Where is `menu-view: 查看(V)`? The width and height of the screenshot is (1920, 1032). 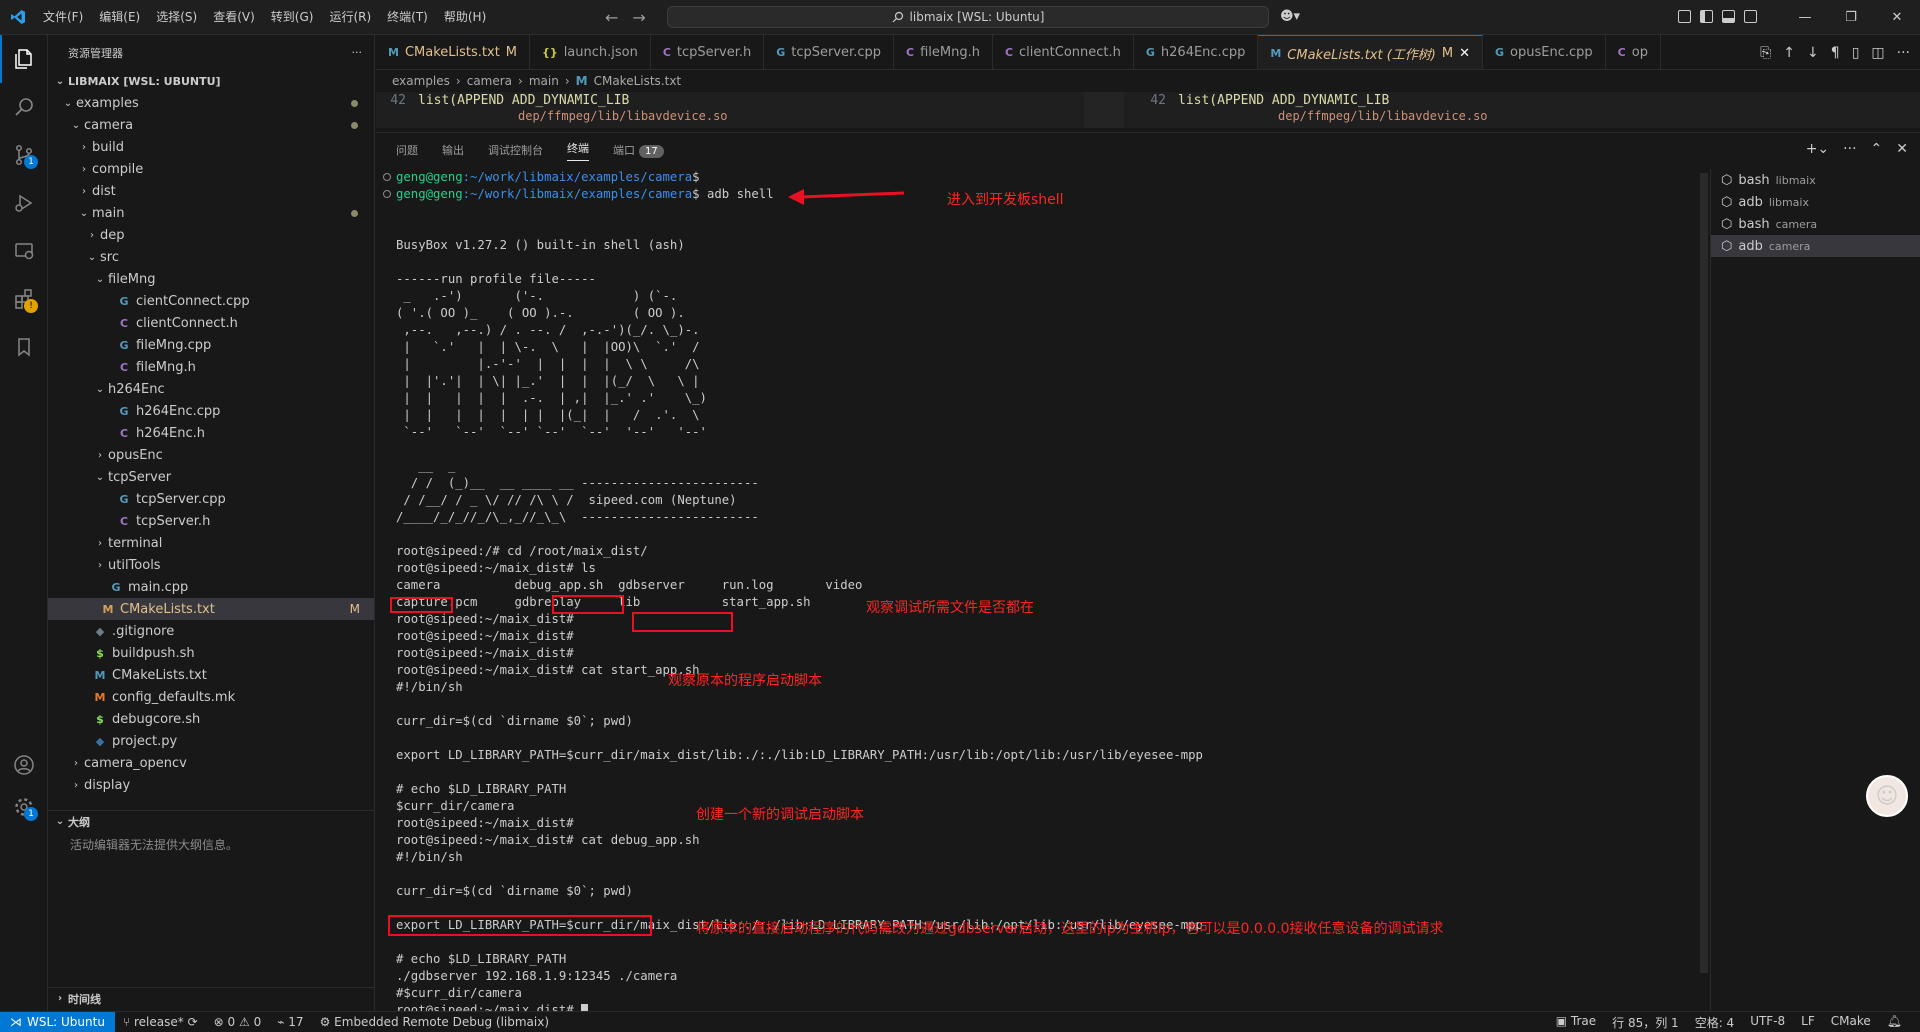 menu-view: 查看(V) is located at coordinates (234, 17).